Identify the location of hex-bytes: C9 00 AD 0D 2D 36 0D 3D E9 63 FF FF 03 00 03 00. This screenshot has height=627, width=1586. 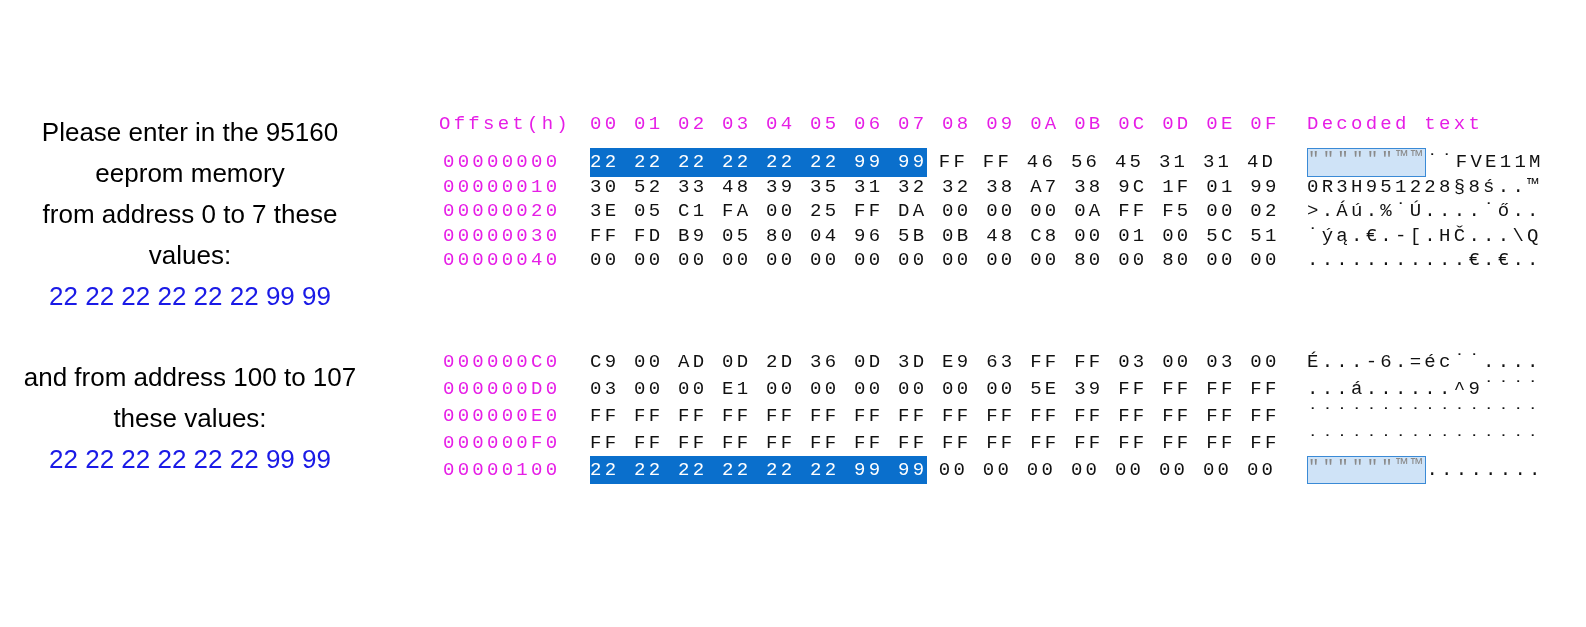
(935, 362).